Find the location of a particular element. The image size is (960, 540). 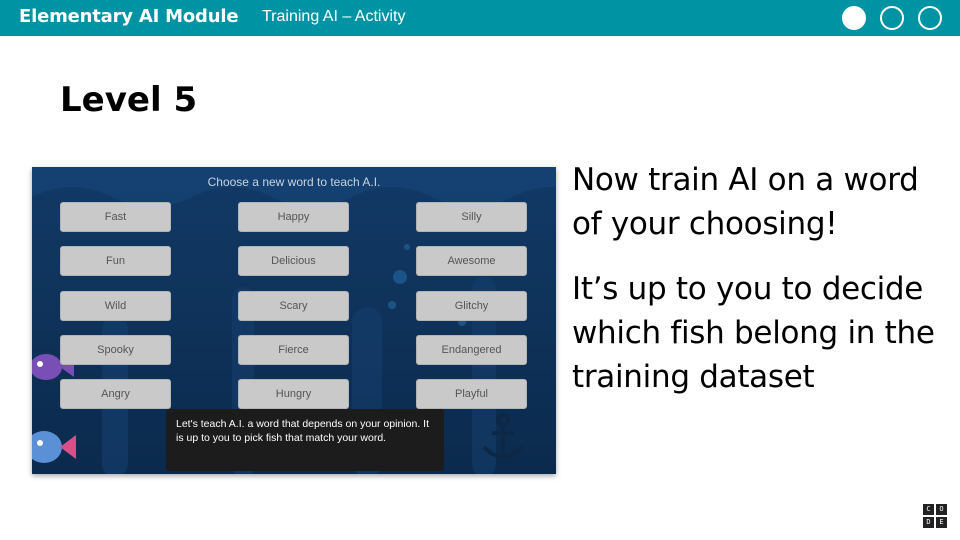

game-prompt: Choose a new word to teach A.I. is located at coordinates (294, 182).